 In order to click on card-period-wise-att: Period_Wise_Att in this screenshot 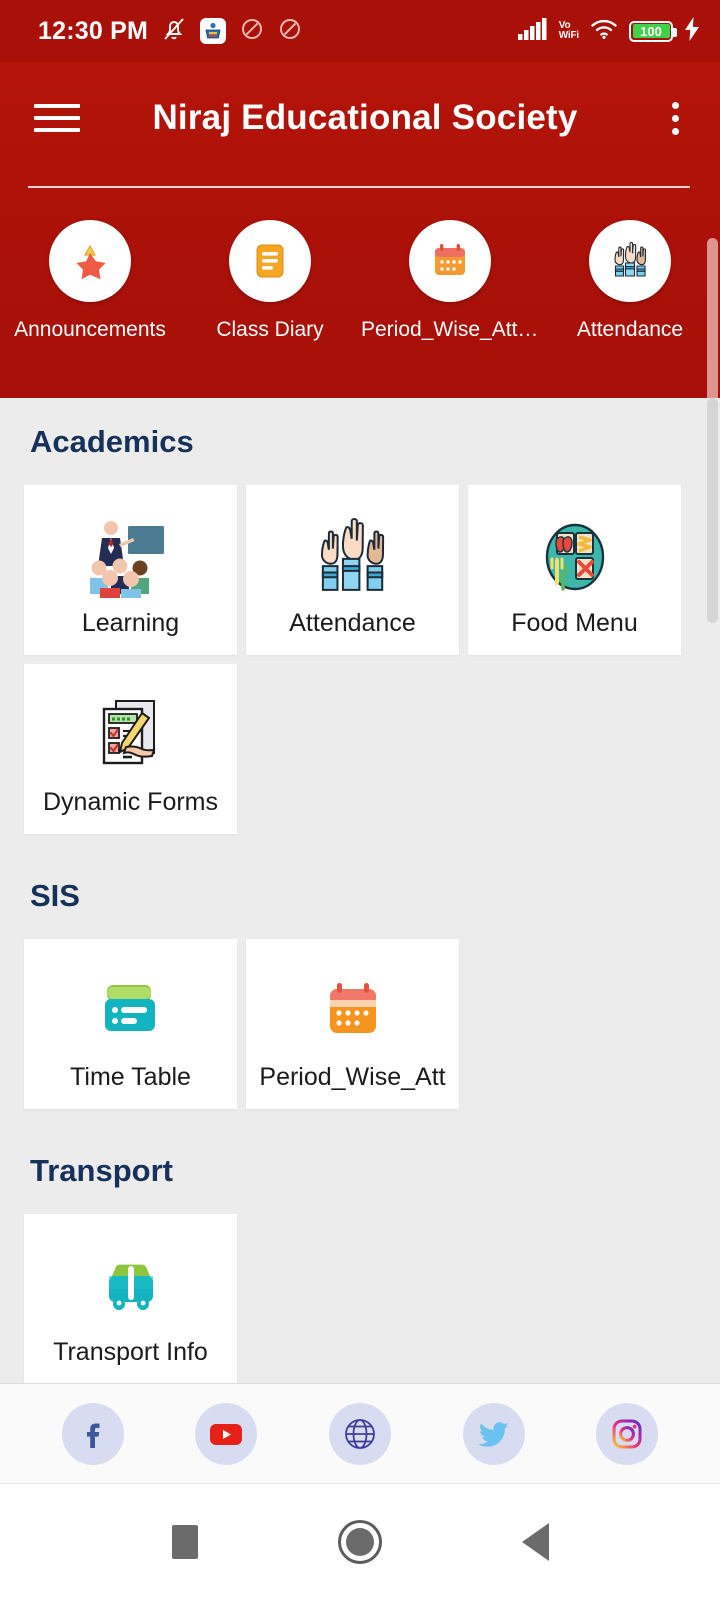, I will do `click(352, 1024)`.